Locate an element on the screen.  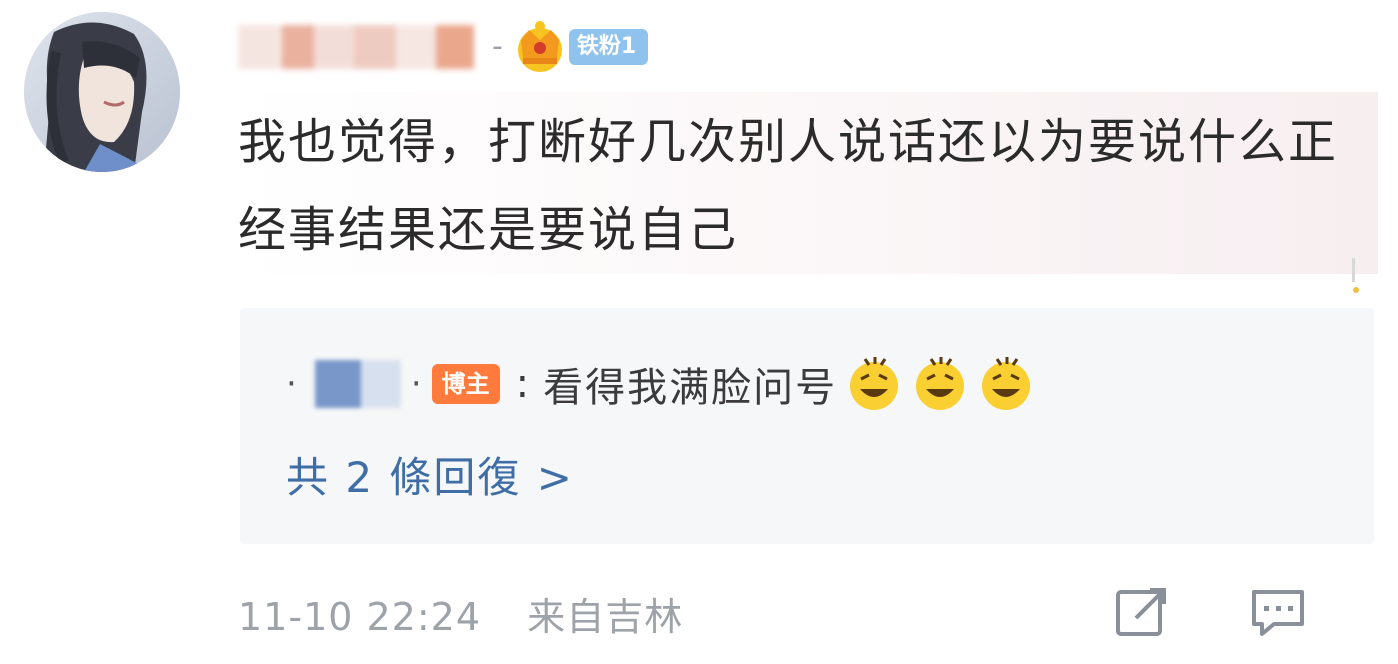
comment-header: - 铁粉1 is located at coordinates (443, 47).